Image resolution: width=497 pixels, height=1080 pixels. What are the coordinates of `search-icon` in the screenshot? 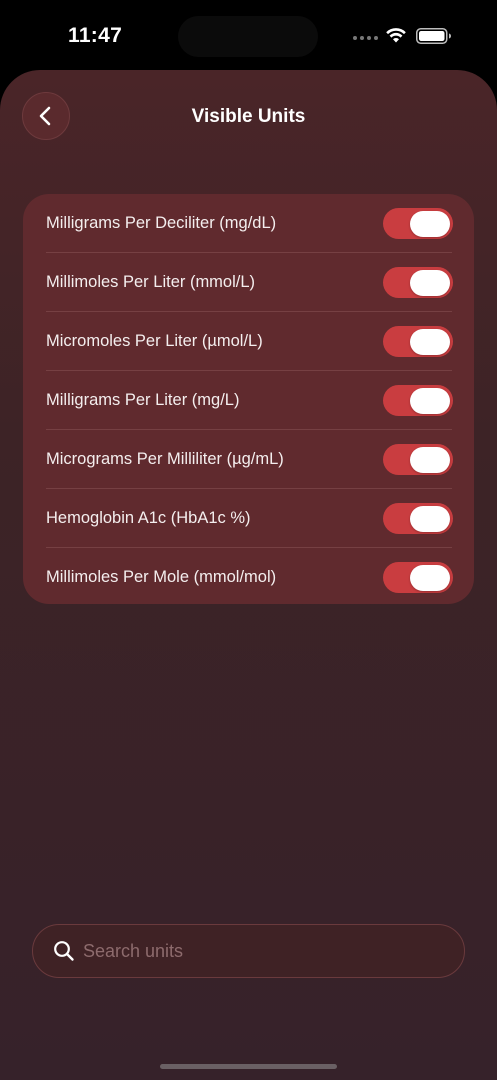 It's located at (64, 951).